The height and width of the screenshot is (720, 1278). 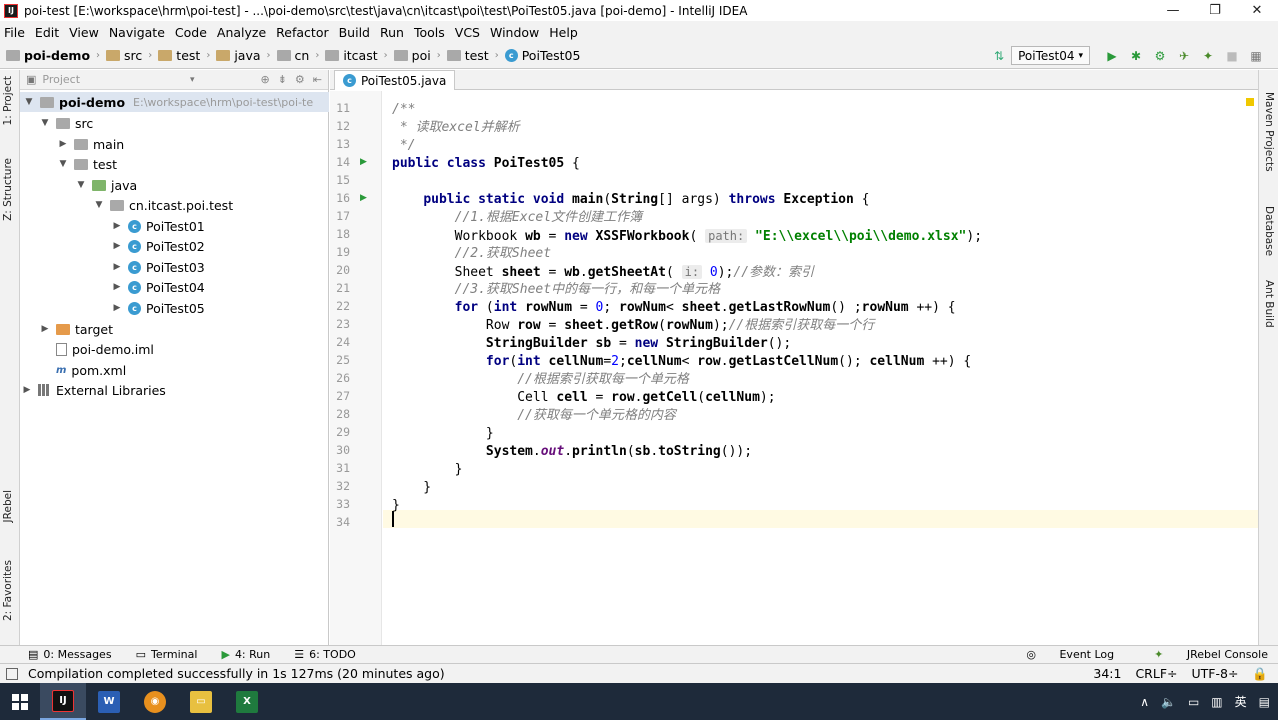 I want to click on menu-file: File, so click(x=14, y=32).